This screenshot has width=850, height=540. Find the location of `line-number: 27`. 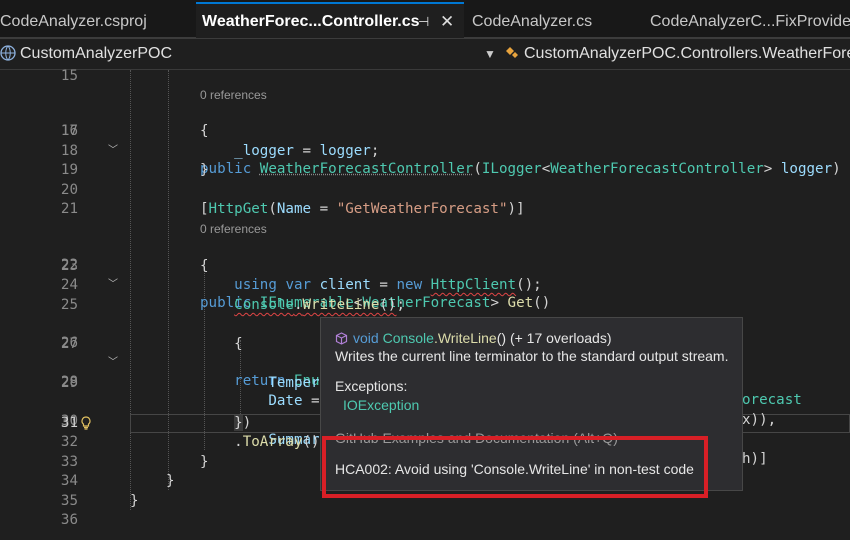

line-number: 27 is located at coordinates (69, 344).